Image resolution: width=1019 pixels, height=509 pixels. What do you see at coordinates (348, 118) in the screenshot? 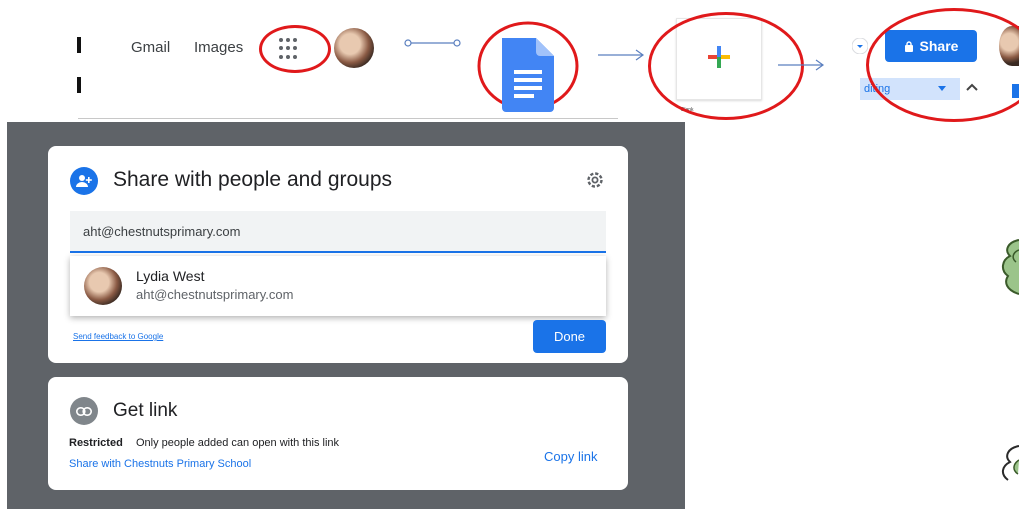
I see `divider` at bounding box center [348, 118].